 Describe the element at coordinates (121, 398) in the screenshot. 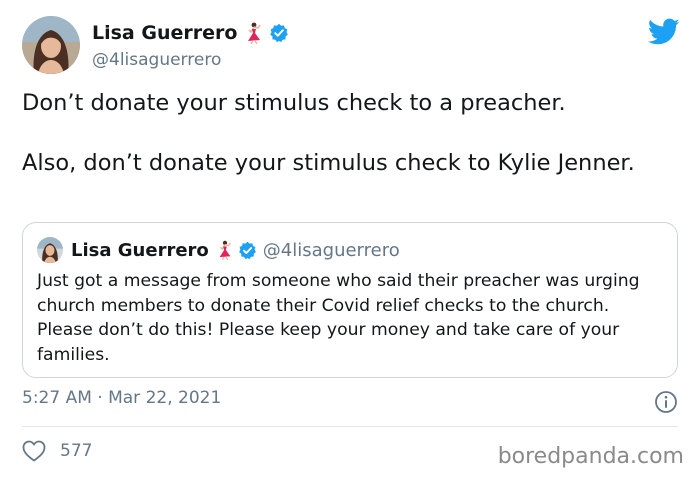

I see `tweet-timestamp: 5:27 AM · Mar 22, 2021` at that location.